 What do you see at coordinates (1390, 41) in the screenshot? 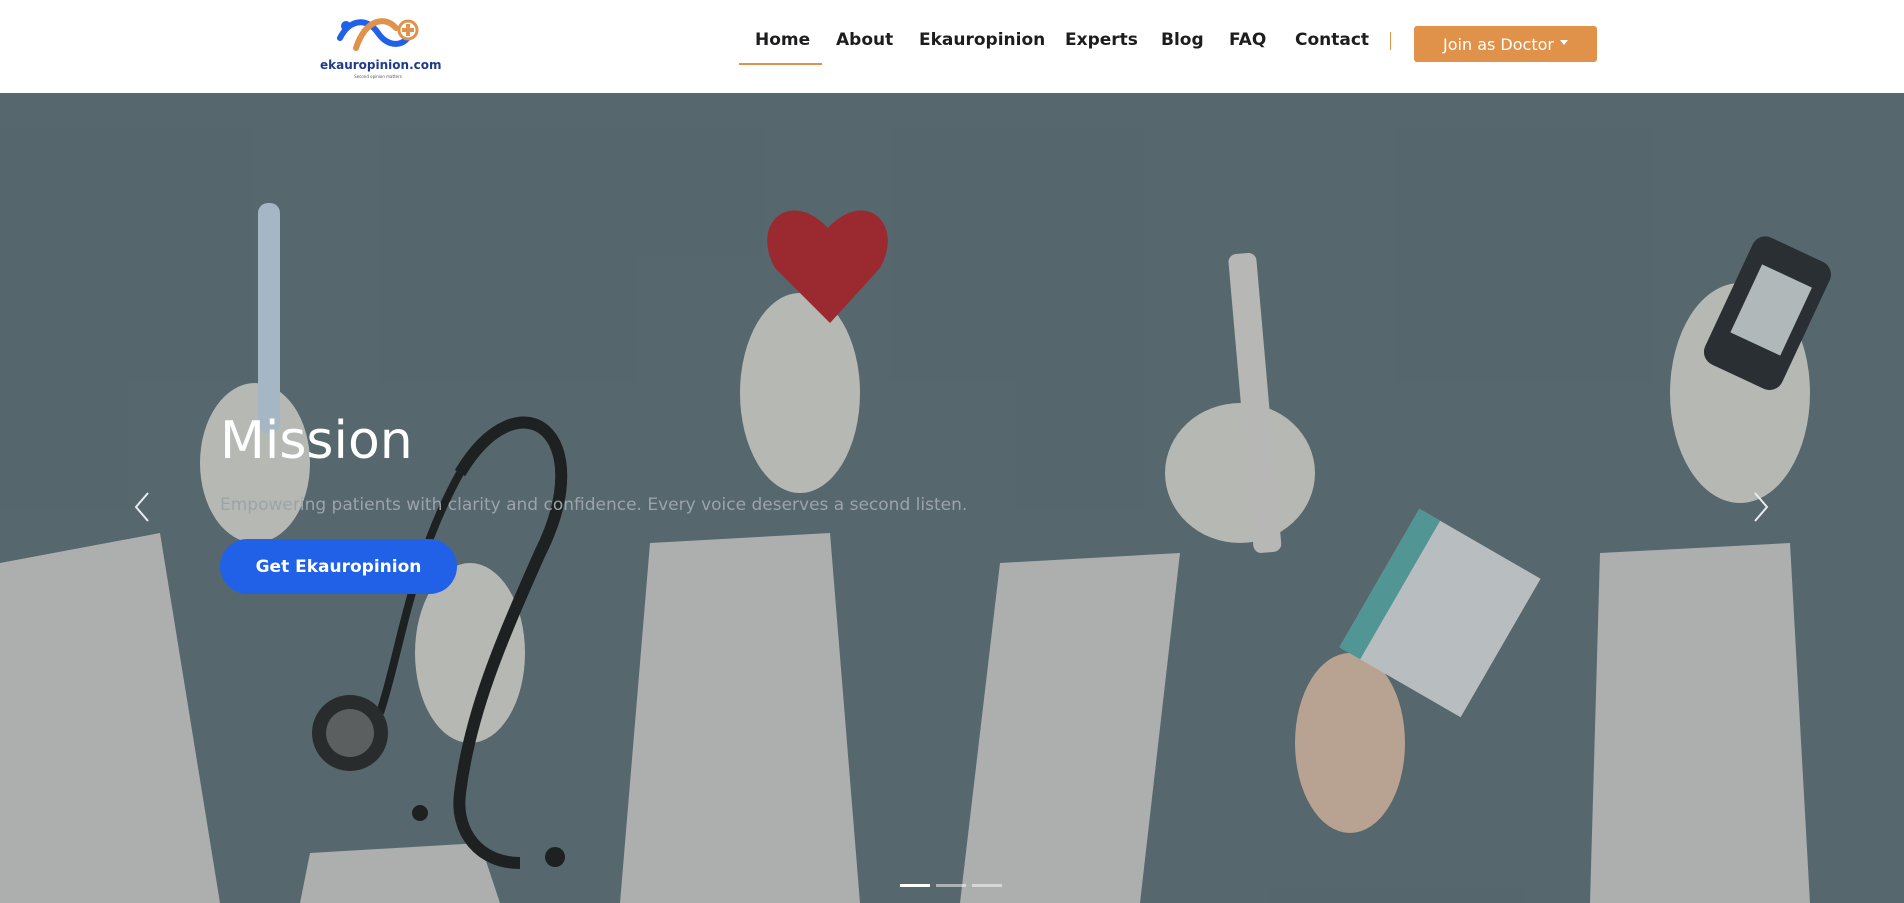
I see `nav-divider` at bounding box center [1390, 41].